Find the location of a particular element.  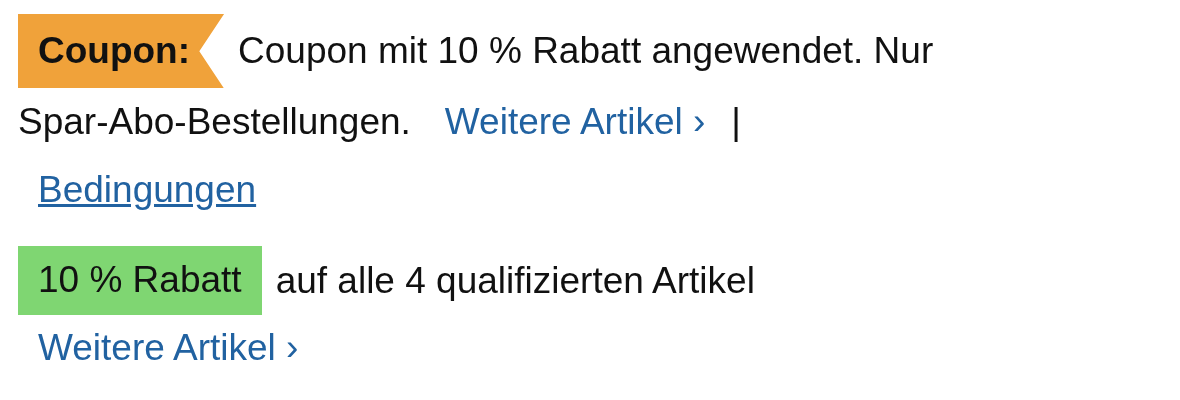

coupon-message: Spar-Abo-Bestellungen. is located at coordinates (214, 122).